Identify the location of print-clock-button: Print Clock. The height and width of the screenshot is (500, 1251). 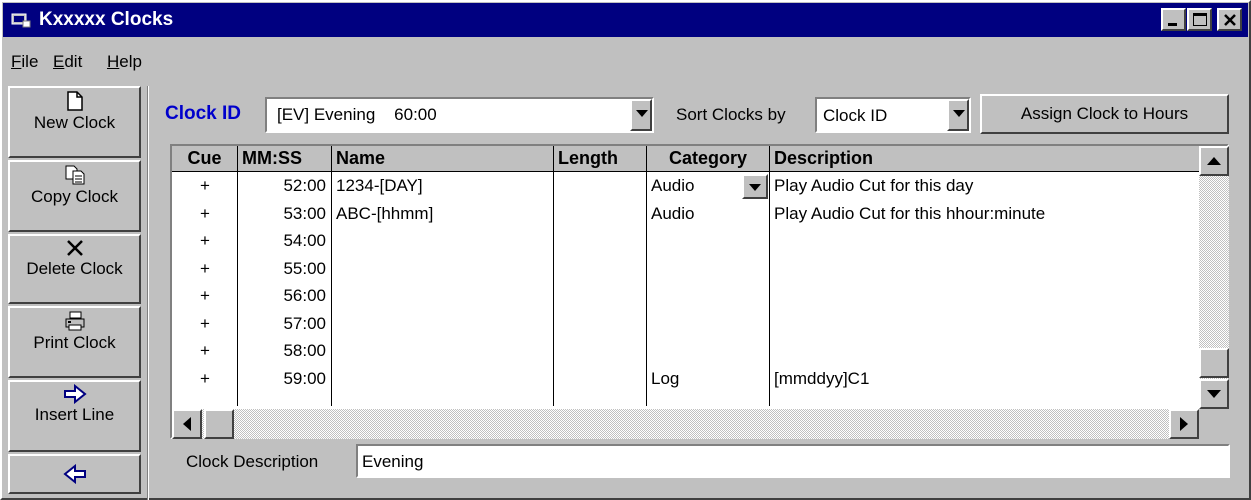
(74, 342).